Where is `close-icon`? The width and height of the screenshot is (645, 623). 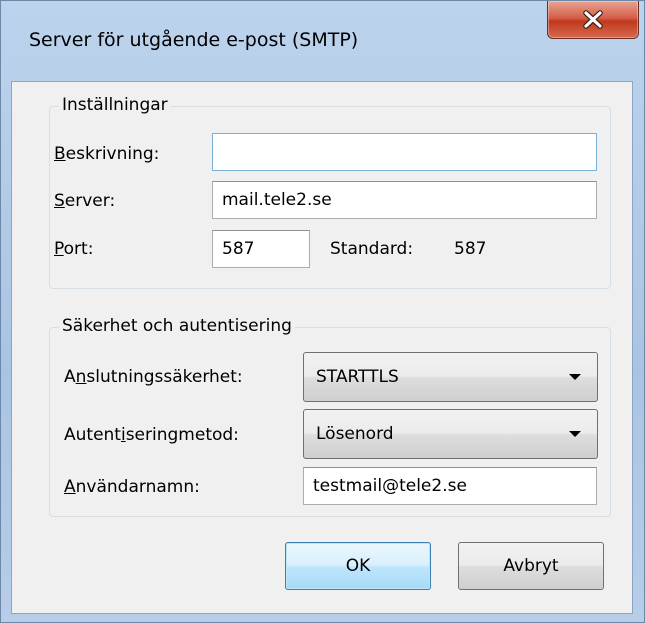 close-icon is located at coordinates (593, 19).